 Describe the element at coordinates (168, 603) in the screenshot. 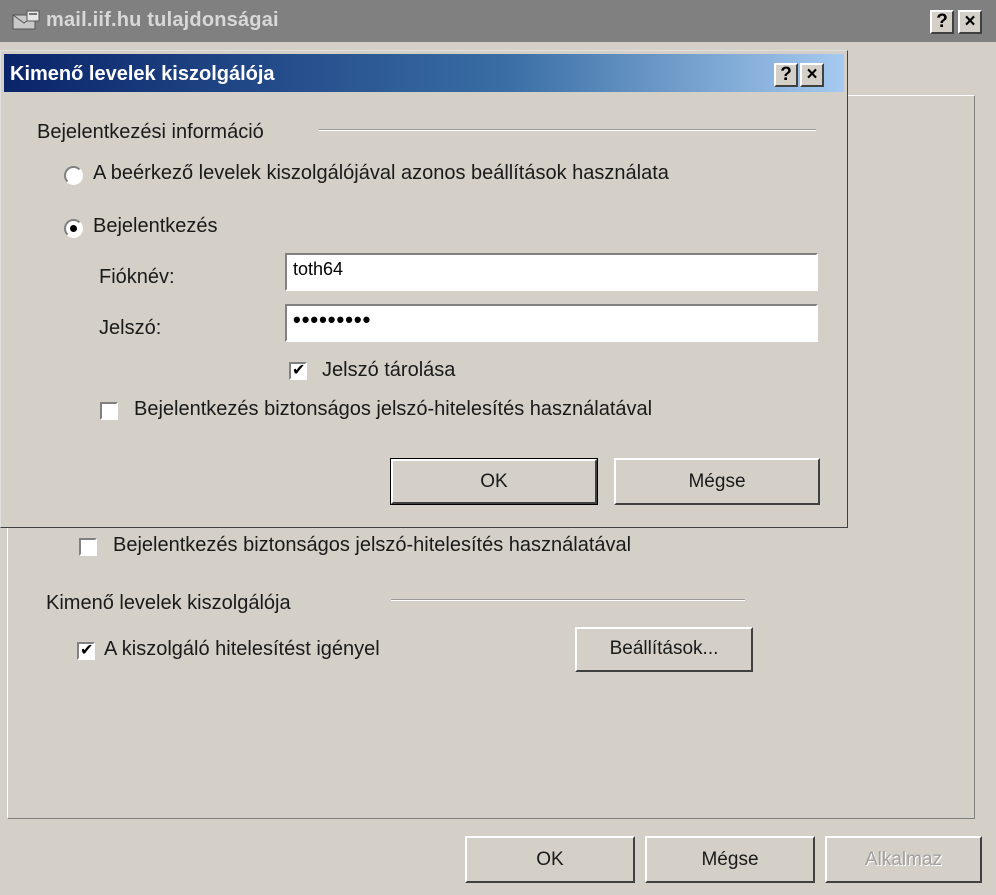

I see `outgoing-group-label: Kimenő levelek kiszolgálója` at that location.